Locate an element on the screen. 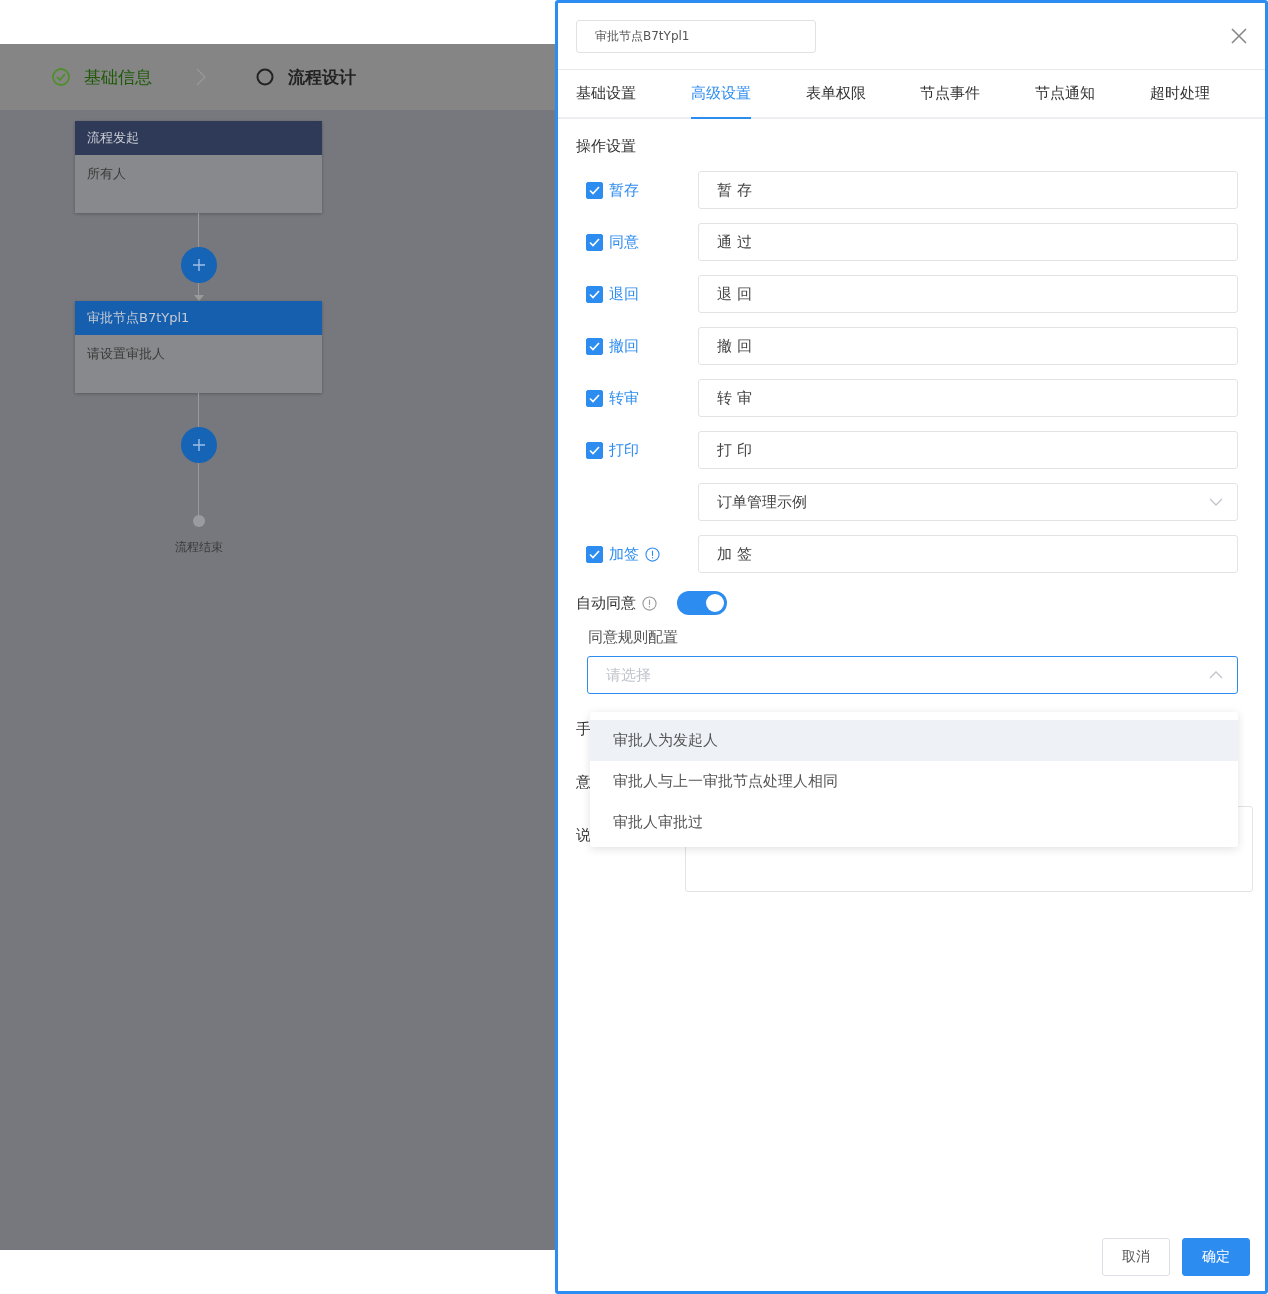 The width and height of the screenshot is (1268, 1294). field-label: 意 is located at coordinates (583, 782).